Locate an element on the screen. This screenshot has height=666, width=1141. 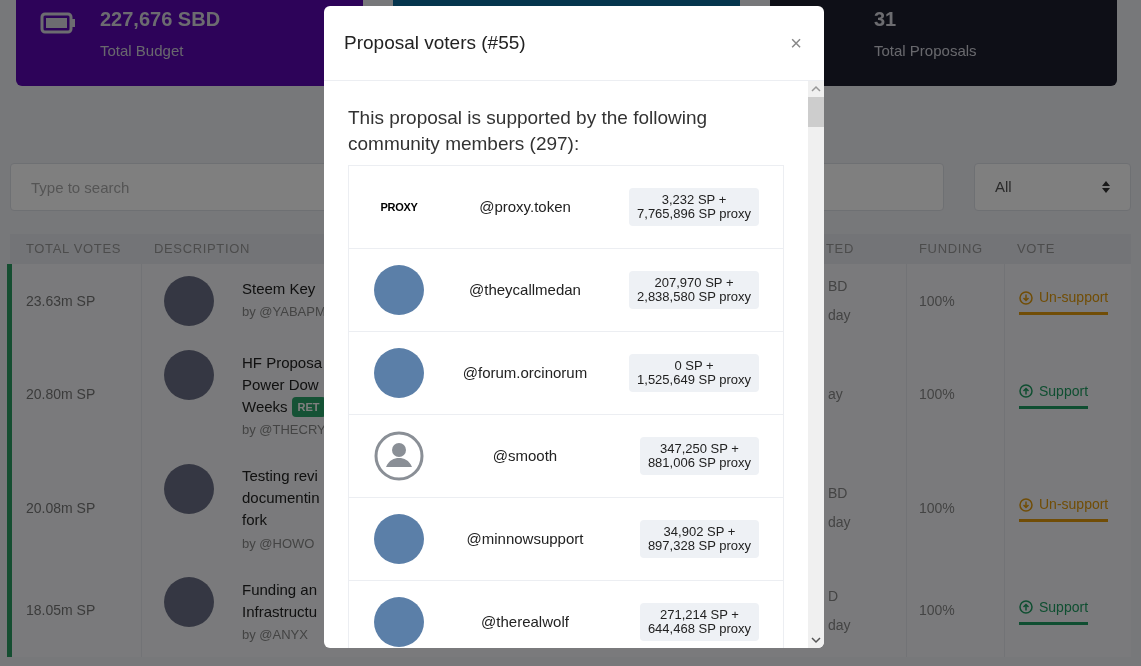
proposal-author: by @ANYX is located at coordinates (275, 635).